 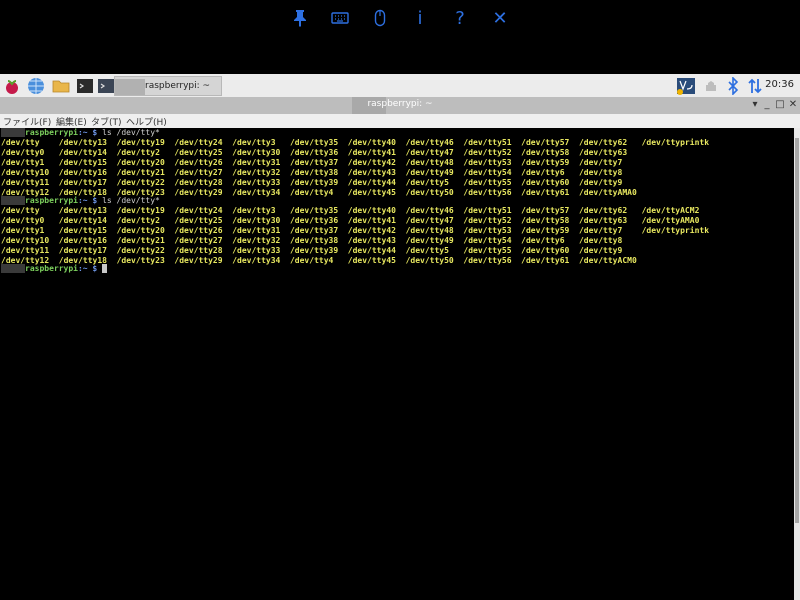 What do you see at coordinates (380, 18) in the screenshot?
I see `mouse-icon` at bounding box center [380, 18].